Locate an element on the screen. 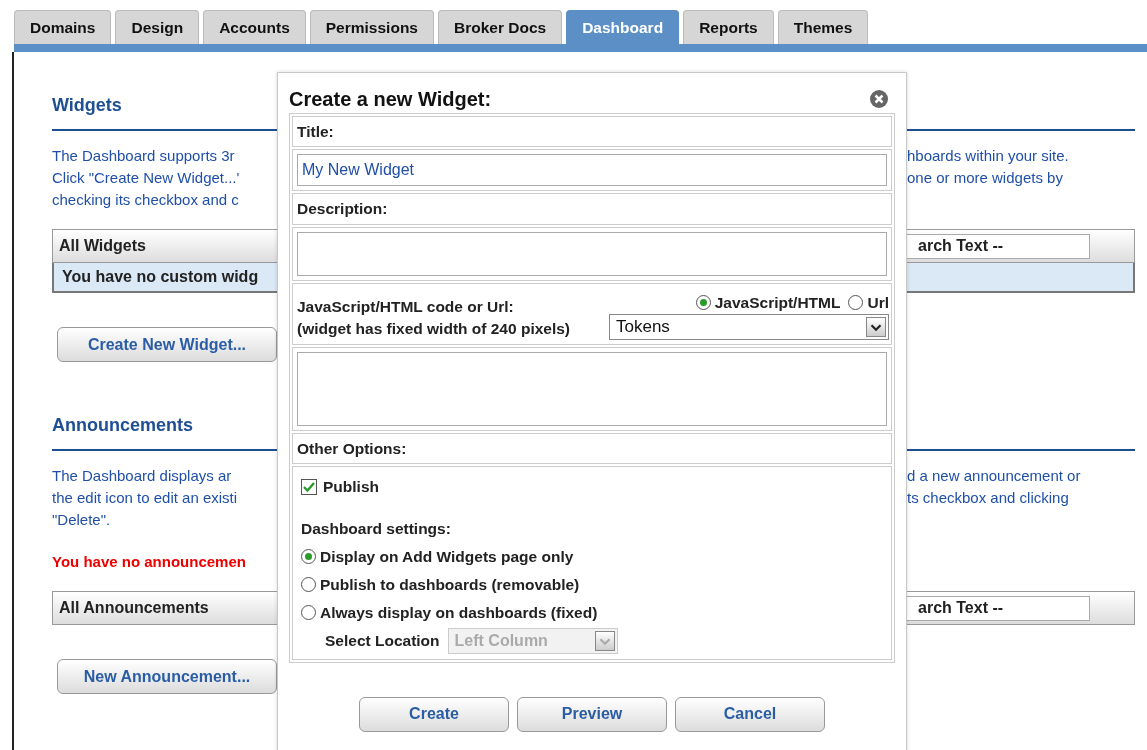 The image size is (1147, 750). radio-label: Always display on dashboards (fixed) is located at coordinates (459, 612).